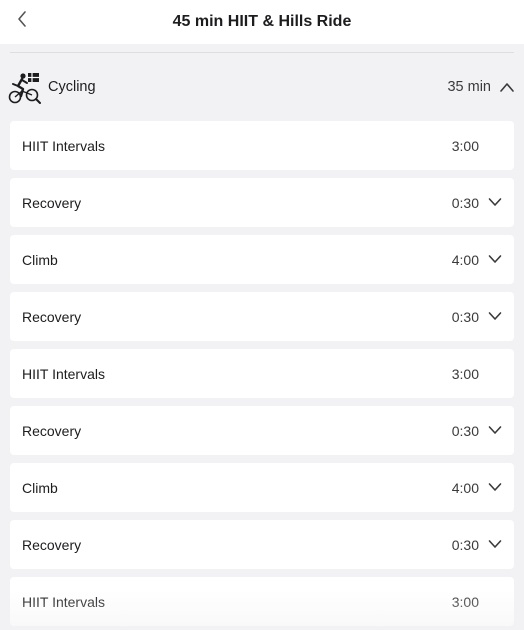 This screenshot has width=524, height=630. What do you see at coordinates (262, 88) in the screenshot?
I see `section-header-cycling: Cycling 35 min` at bounding box center [262, 88].